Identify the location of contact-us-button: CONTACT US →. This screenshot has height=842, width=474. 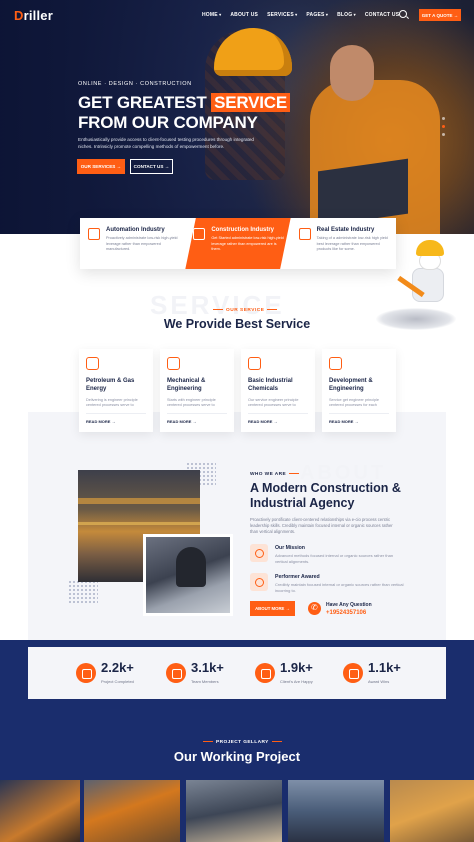
(151, 166).